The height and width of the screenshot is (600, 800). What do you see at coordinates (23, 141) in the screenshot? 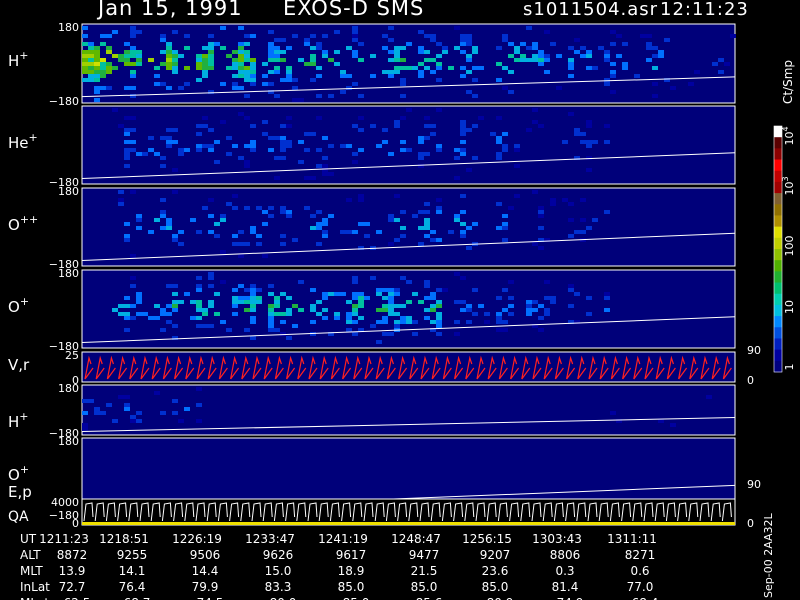
I see `panel-label: He+` at bounding box center [23, 141].